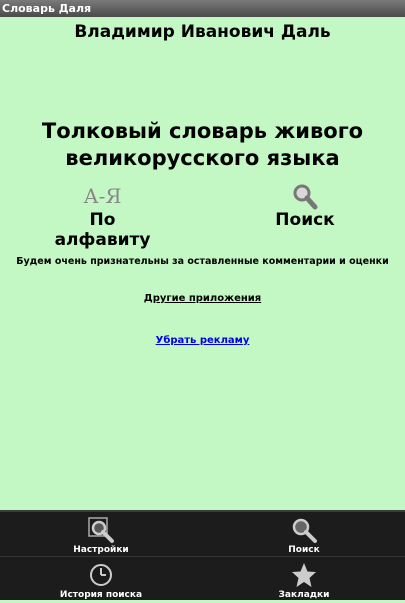 The height and width of the screenshot is (603, 405). What do you see at coordinates (202, 340) in the screenshot?
I see `remove-ads-link: Убрать рекламу` at bounding box center [202, 340].